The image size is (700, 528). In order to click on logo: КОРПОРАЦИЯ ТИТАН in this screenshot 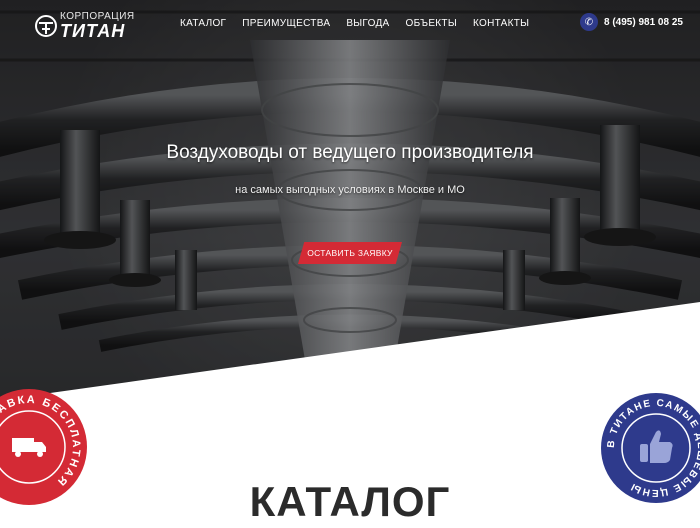, I will do `click(89, 26)`.